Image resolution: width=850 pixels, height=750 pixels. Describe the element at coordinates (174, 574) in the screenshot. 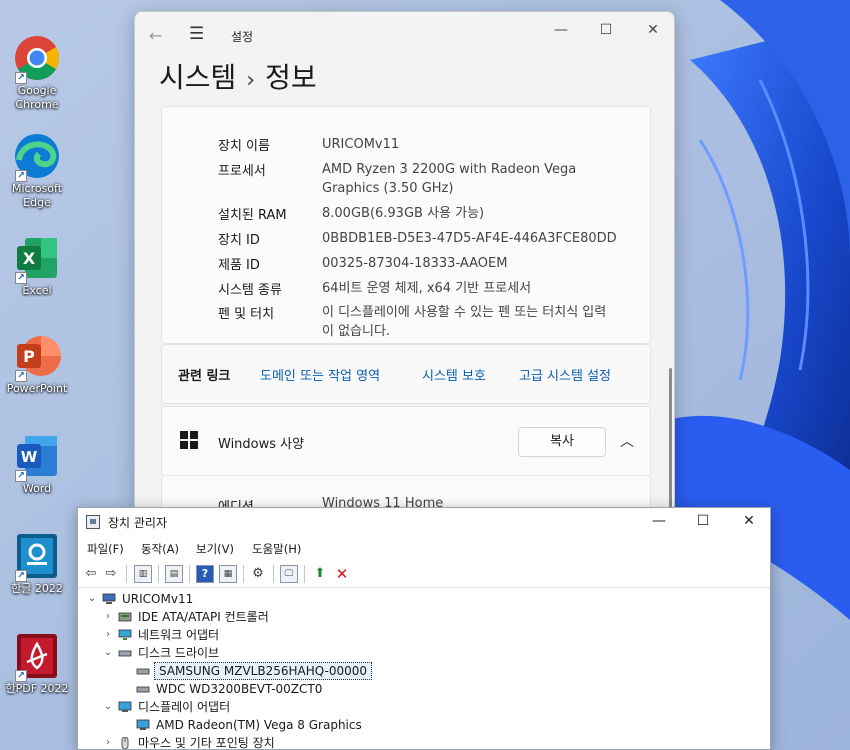

I see `properties-icon: ▤` at that location.